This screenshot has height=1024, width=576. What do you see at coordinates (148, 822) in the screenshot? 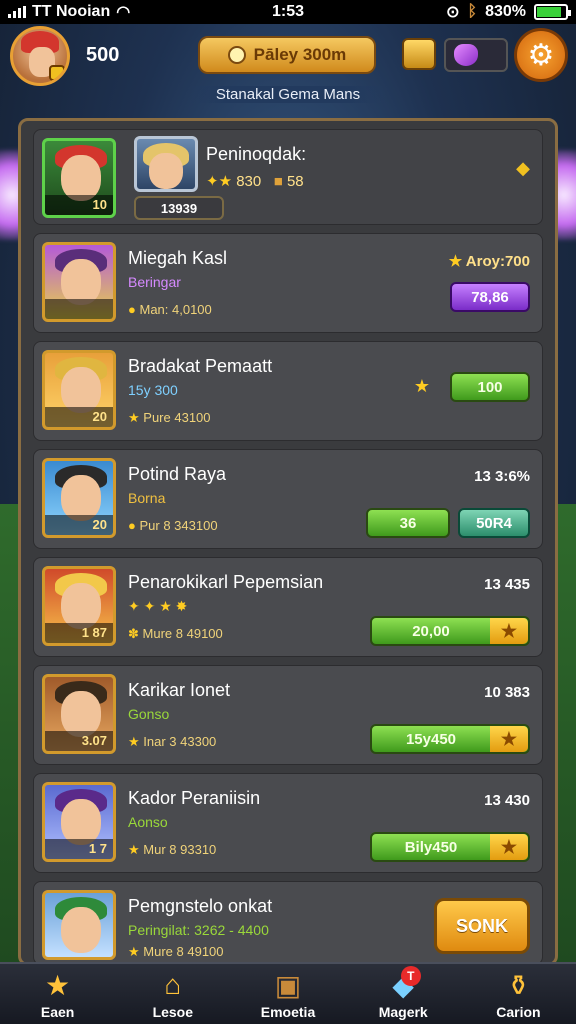
I see `player-subtitle: Aonso` at bounding box center [148, 822].